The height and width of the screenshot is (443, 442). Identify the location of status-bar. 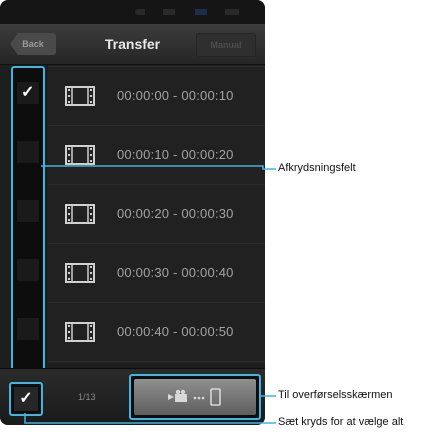
(132, 12).